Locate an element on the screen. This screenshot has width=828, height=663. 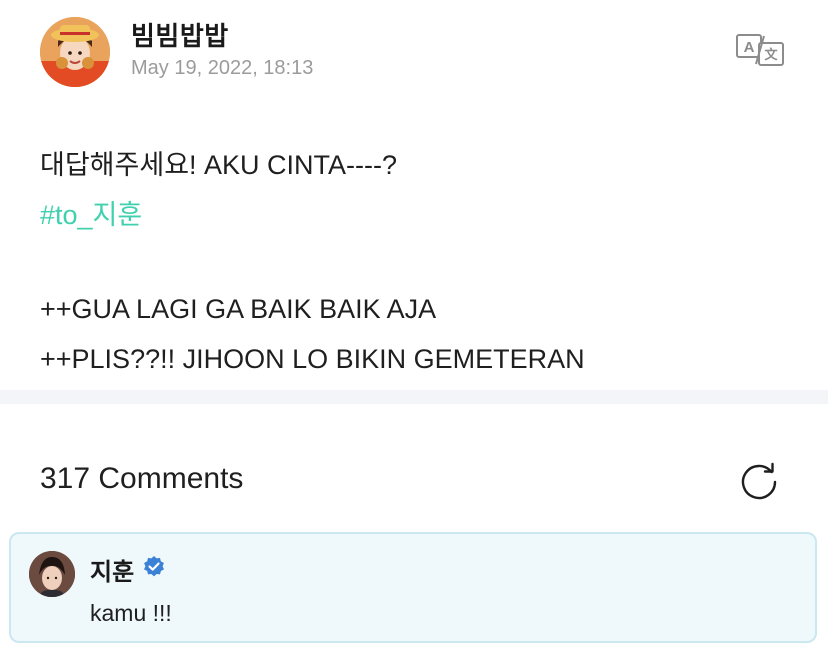
verified-badge-icon is located at coordinates (154, 567).